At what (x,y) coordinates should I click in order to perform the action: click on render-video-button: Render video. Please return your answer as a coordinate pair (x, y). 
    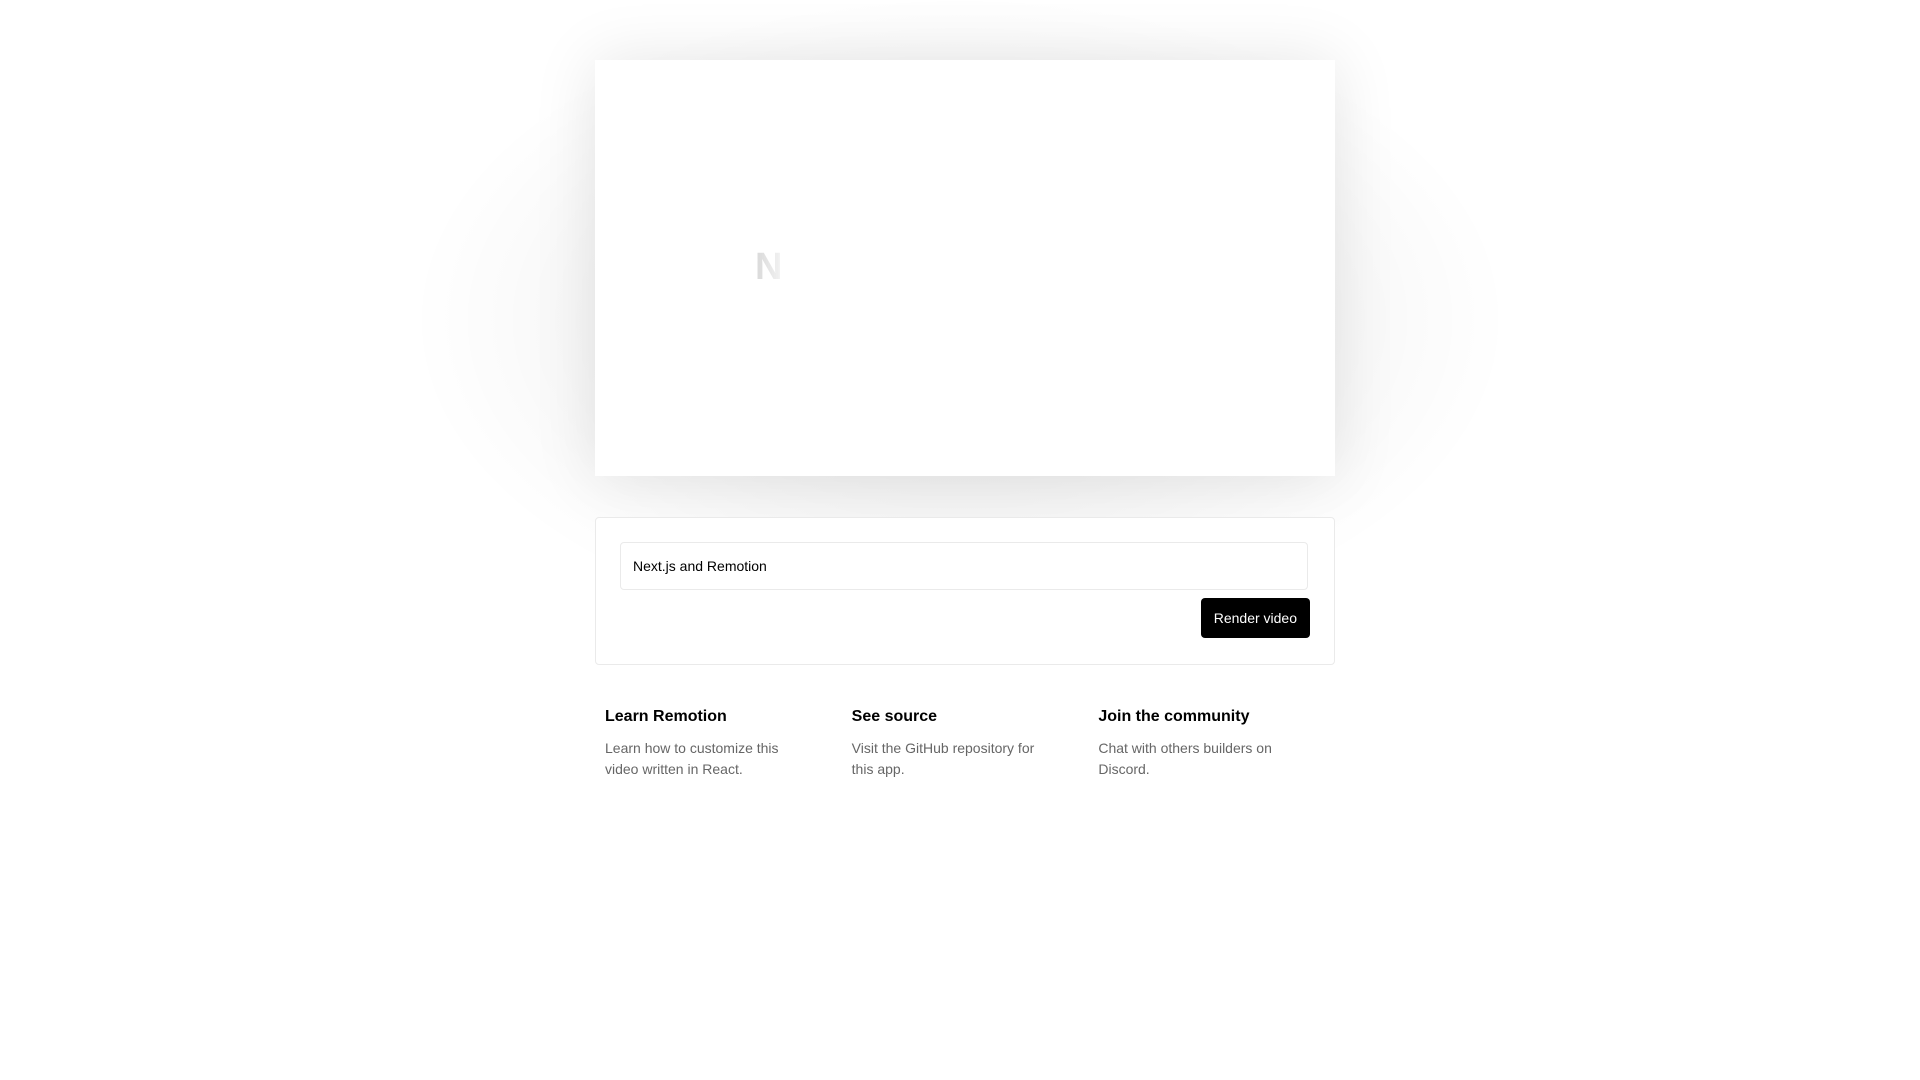
    Looking at the image, I should click on (1255, 618).